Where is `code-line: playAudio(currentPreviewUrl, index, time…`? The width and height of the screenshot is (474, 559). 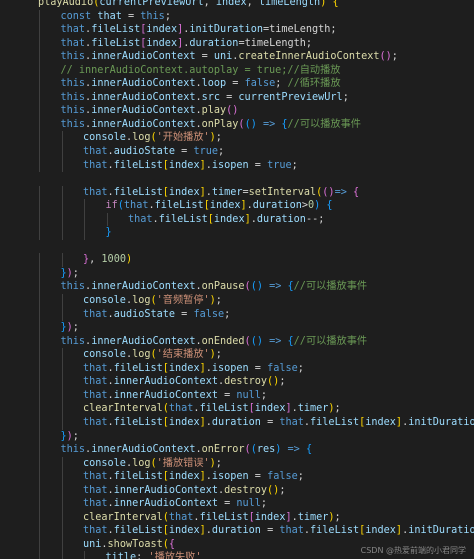 code-line: playAudio(currentPreviewUrl, index, time… is located at coordinates (237, 5).